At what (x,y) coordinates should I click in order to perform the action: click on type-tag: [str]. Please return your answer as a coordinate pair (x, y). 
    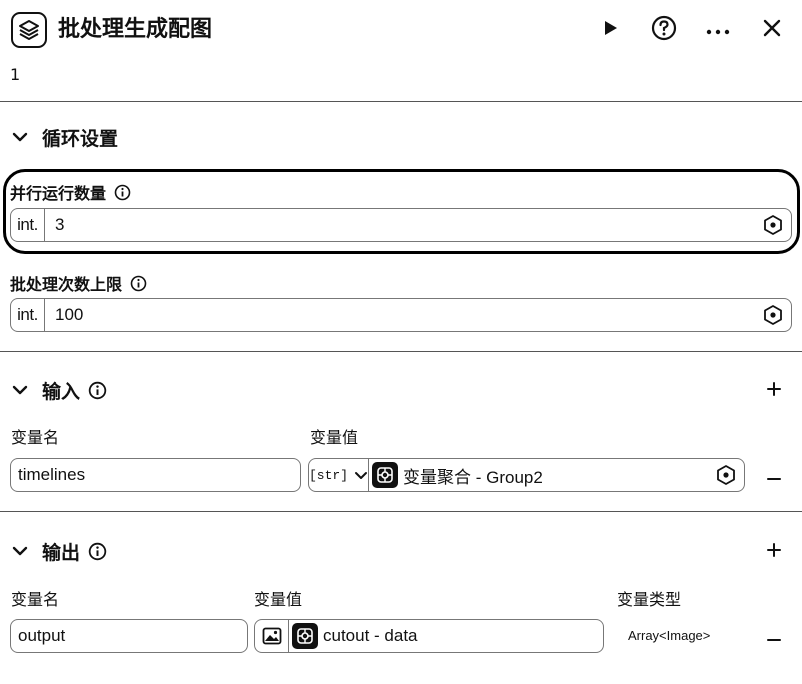
    Looking at the image, I should click on (329, 475).